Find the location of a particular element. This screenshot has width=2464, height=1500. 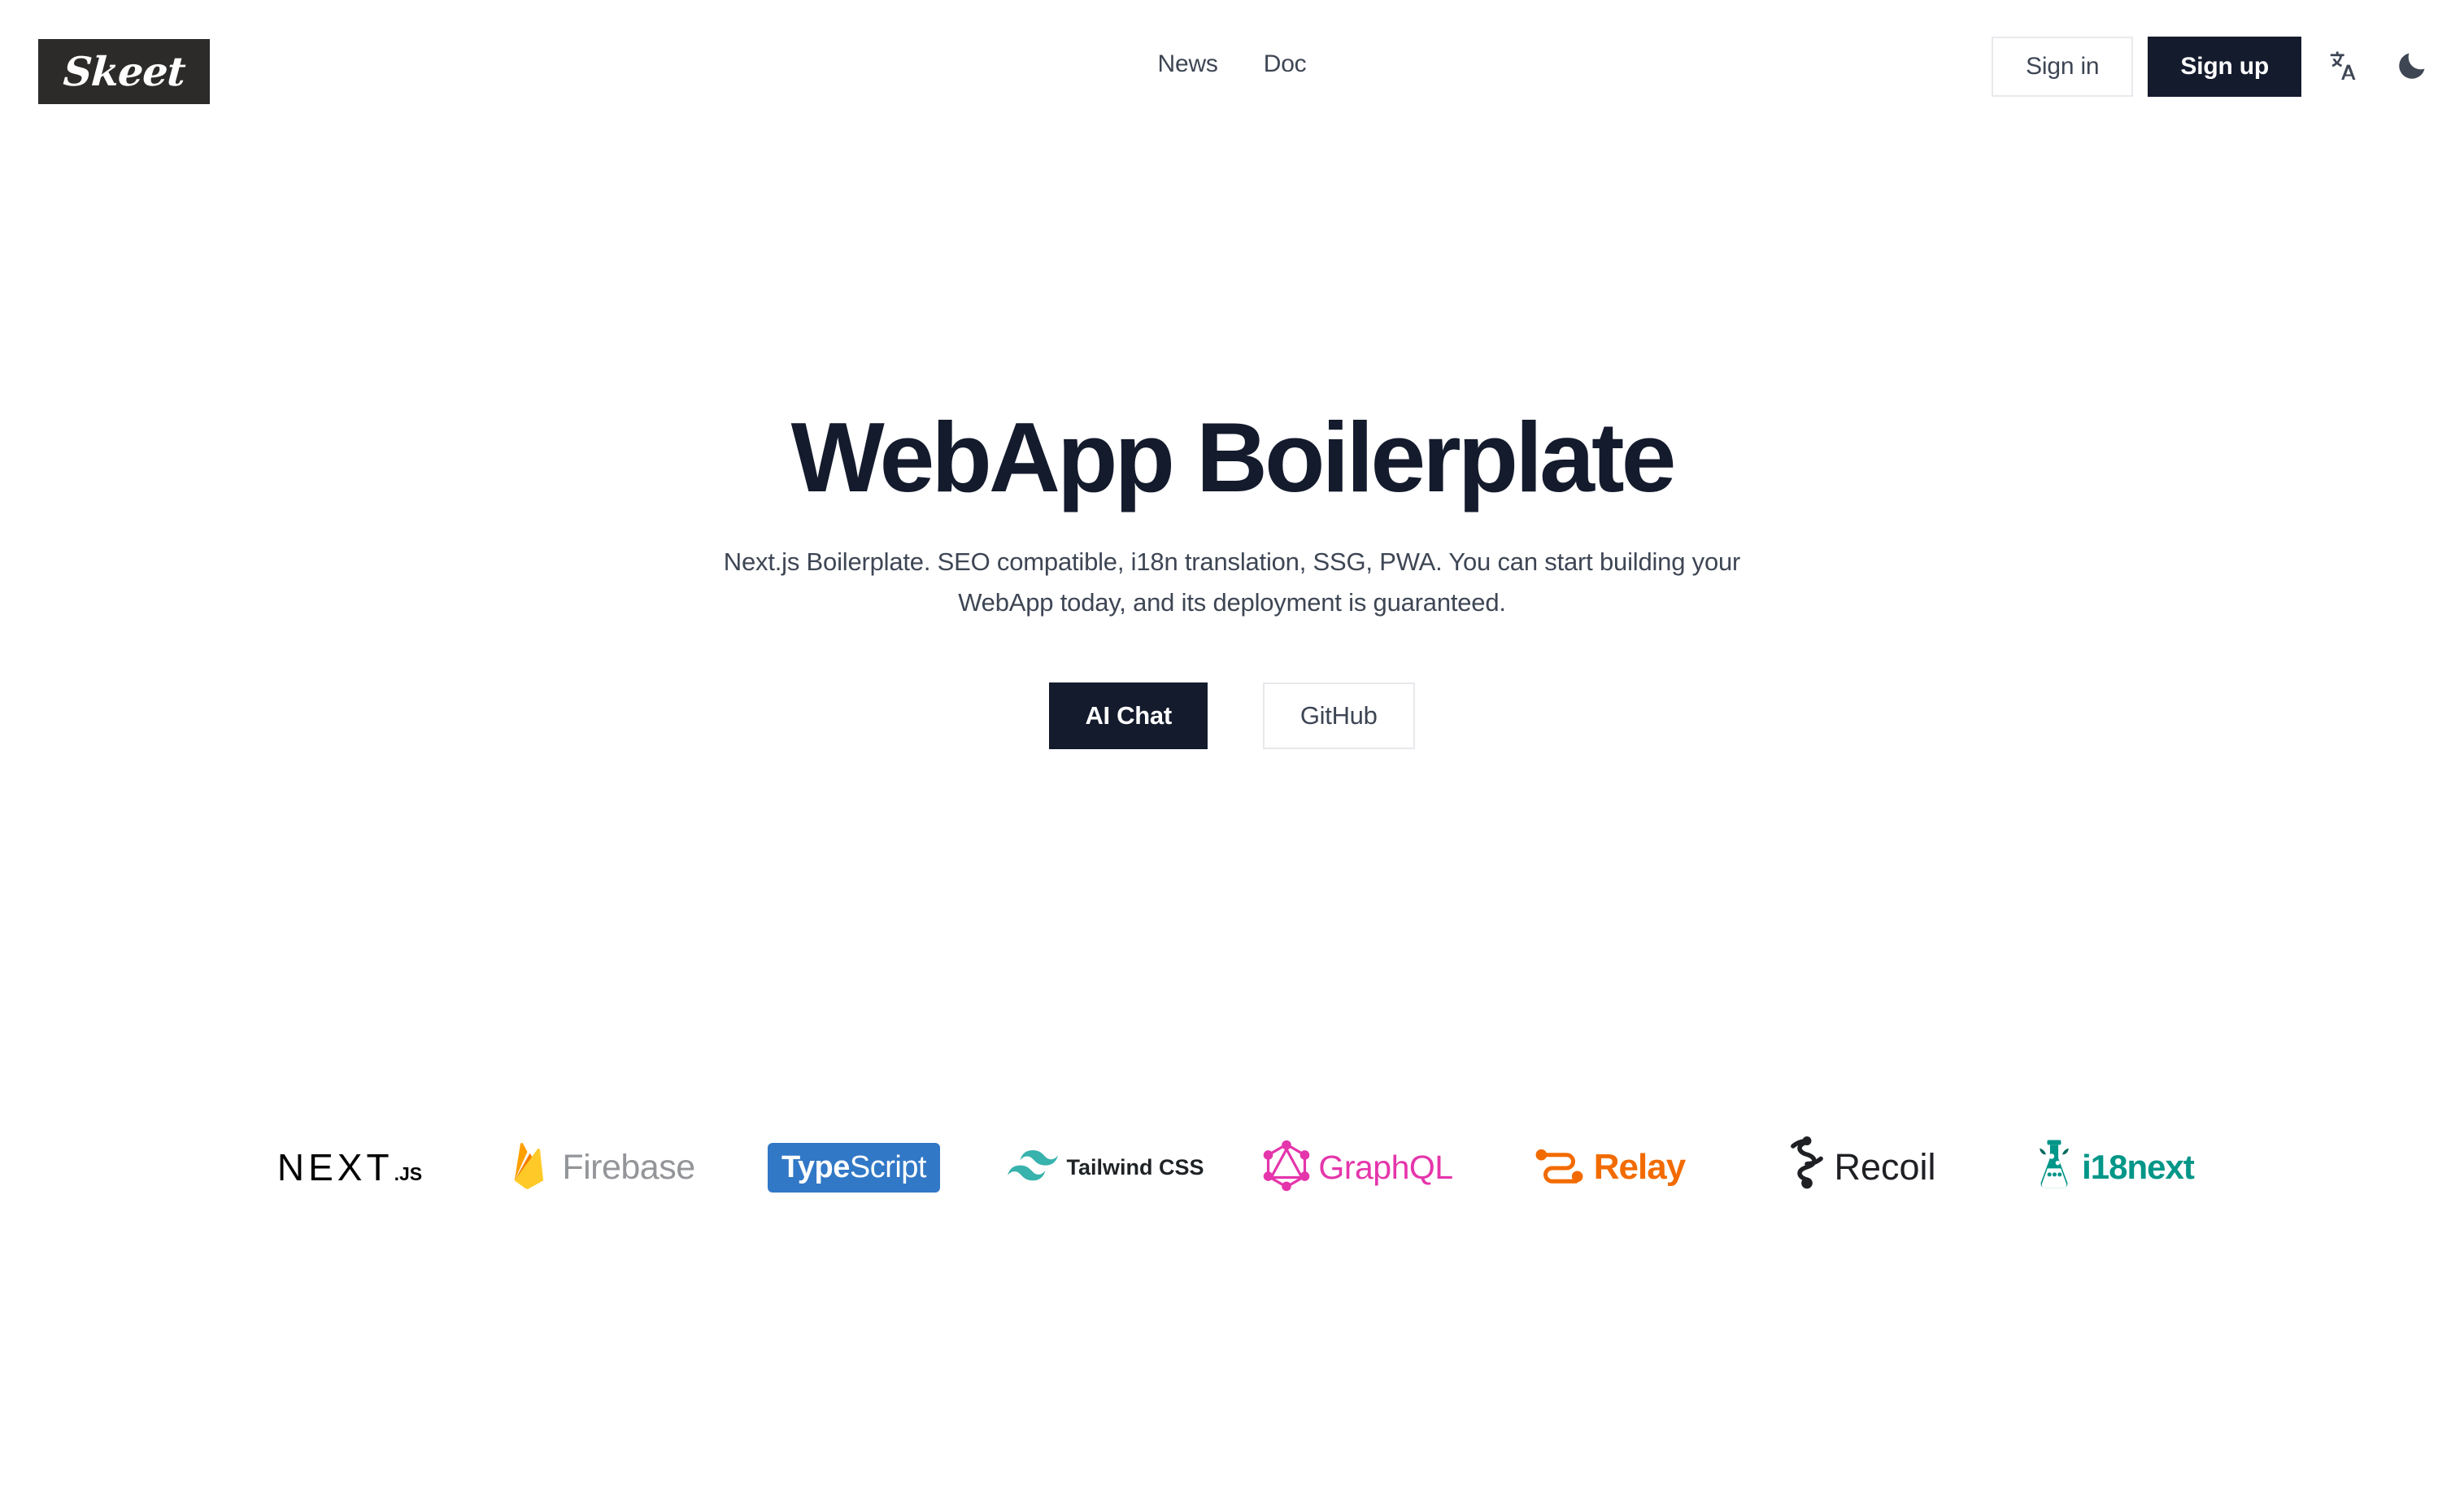

tech-logo-tailwindcss: Tailwind CSS is located at coordinates (1106, 1167).